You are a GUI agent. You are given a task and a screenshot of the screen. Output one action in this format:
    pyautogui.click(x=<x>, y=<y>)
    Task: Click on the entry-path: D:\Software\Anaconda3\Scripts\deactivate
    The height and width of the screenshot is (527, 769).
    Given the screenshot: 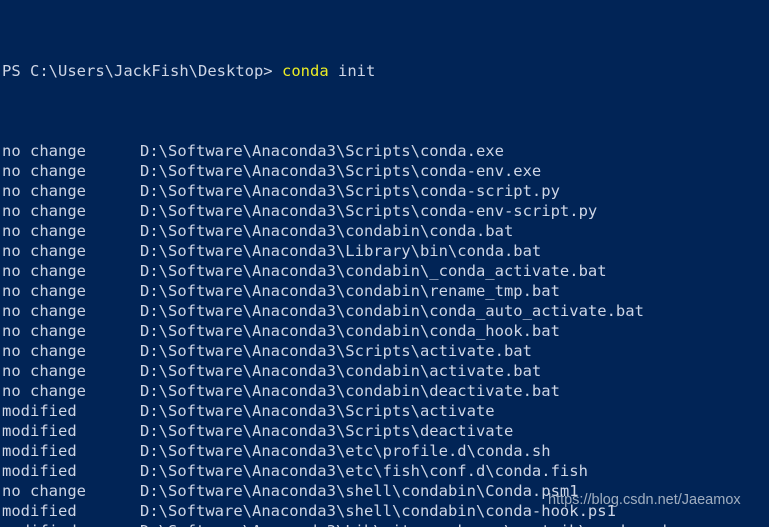 What is the action you would take?
    pyautogui.click(x=327, y=431)
    